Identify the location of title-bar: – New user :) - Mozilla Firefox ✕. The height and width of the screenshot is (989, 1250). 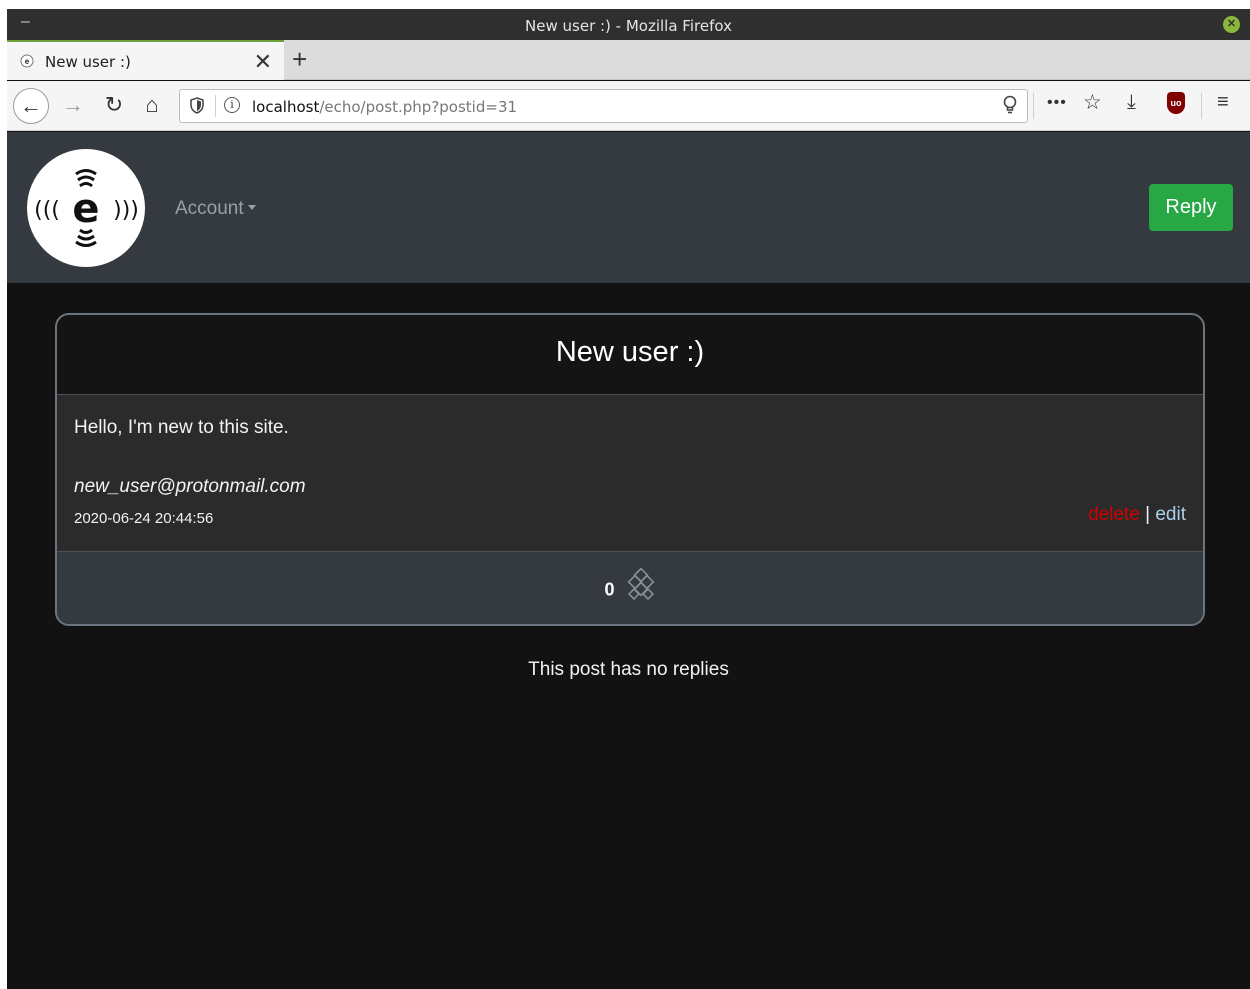
(628, 24).